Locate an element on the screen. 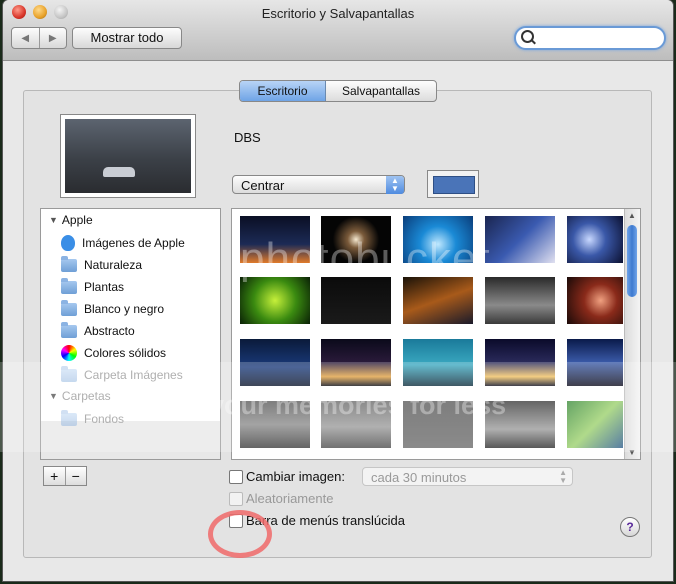  thumbnail-girl-bw is located at coordinates (520, 424).